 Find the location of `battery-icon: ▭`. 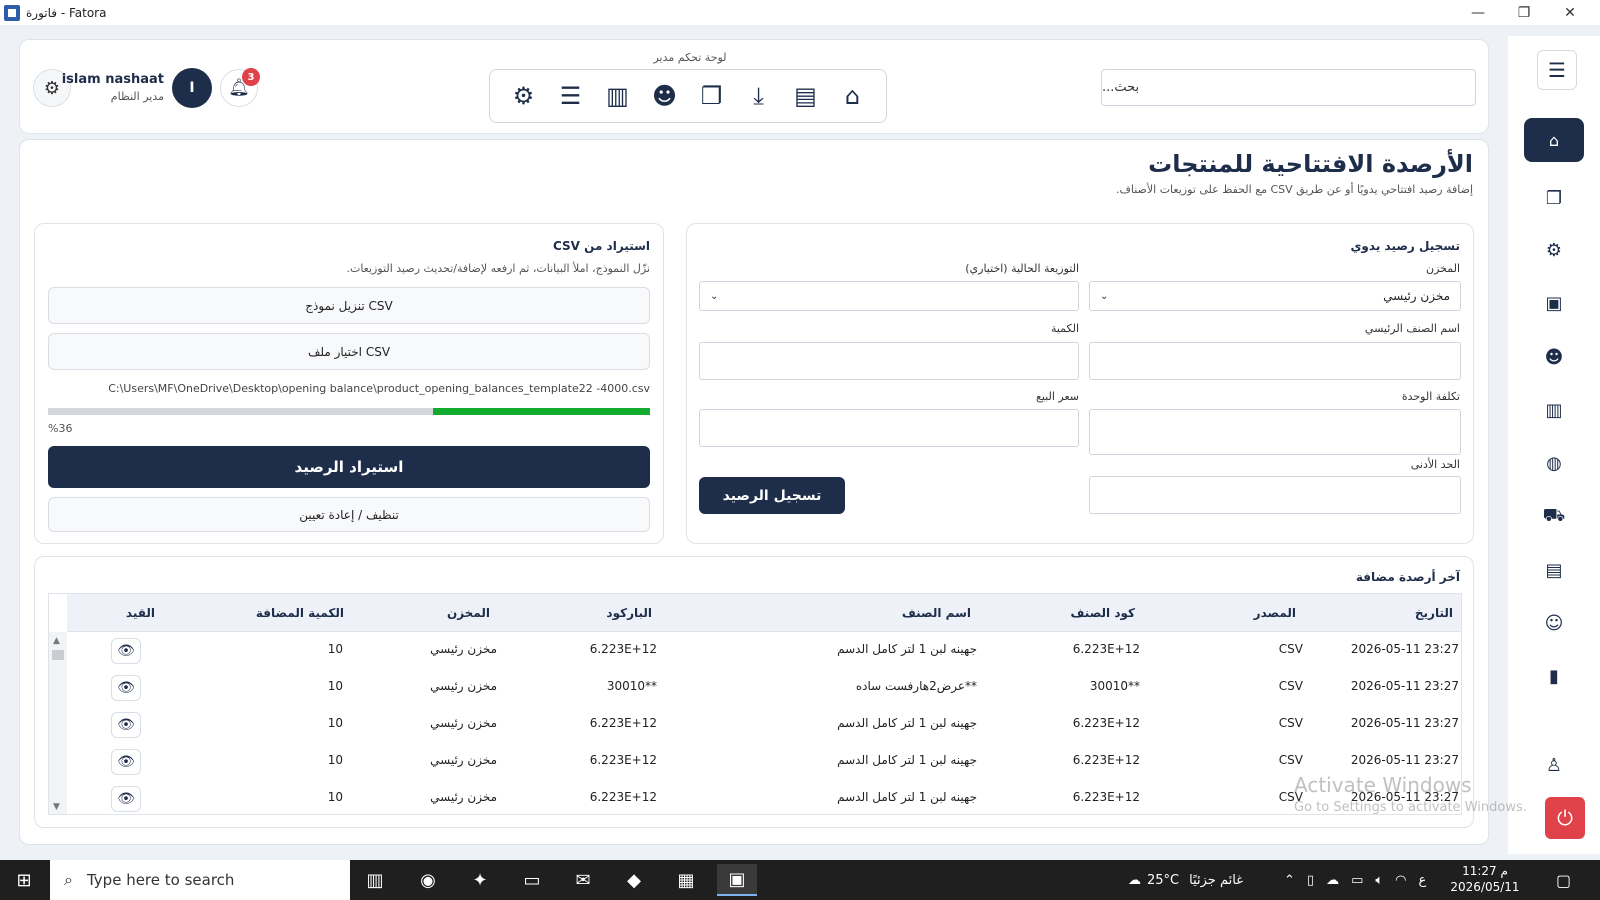

battery-icon: ▭ is located at coordinates (1357, 880).